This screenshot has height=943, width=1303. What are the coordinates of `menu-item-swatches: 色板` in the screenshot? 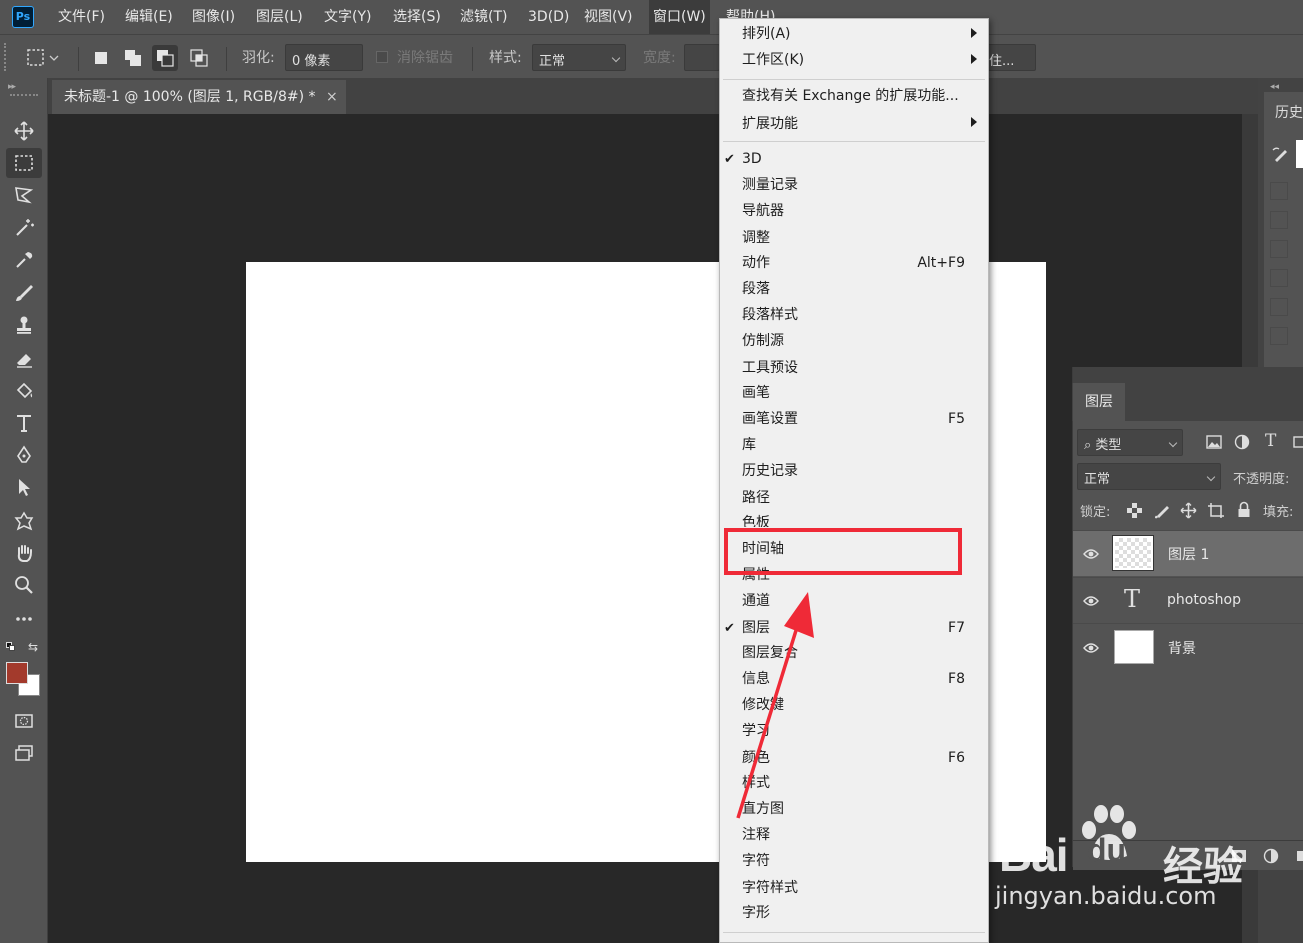 It's located at (756, 519).